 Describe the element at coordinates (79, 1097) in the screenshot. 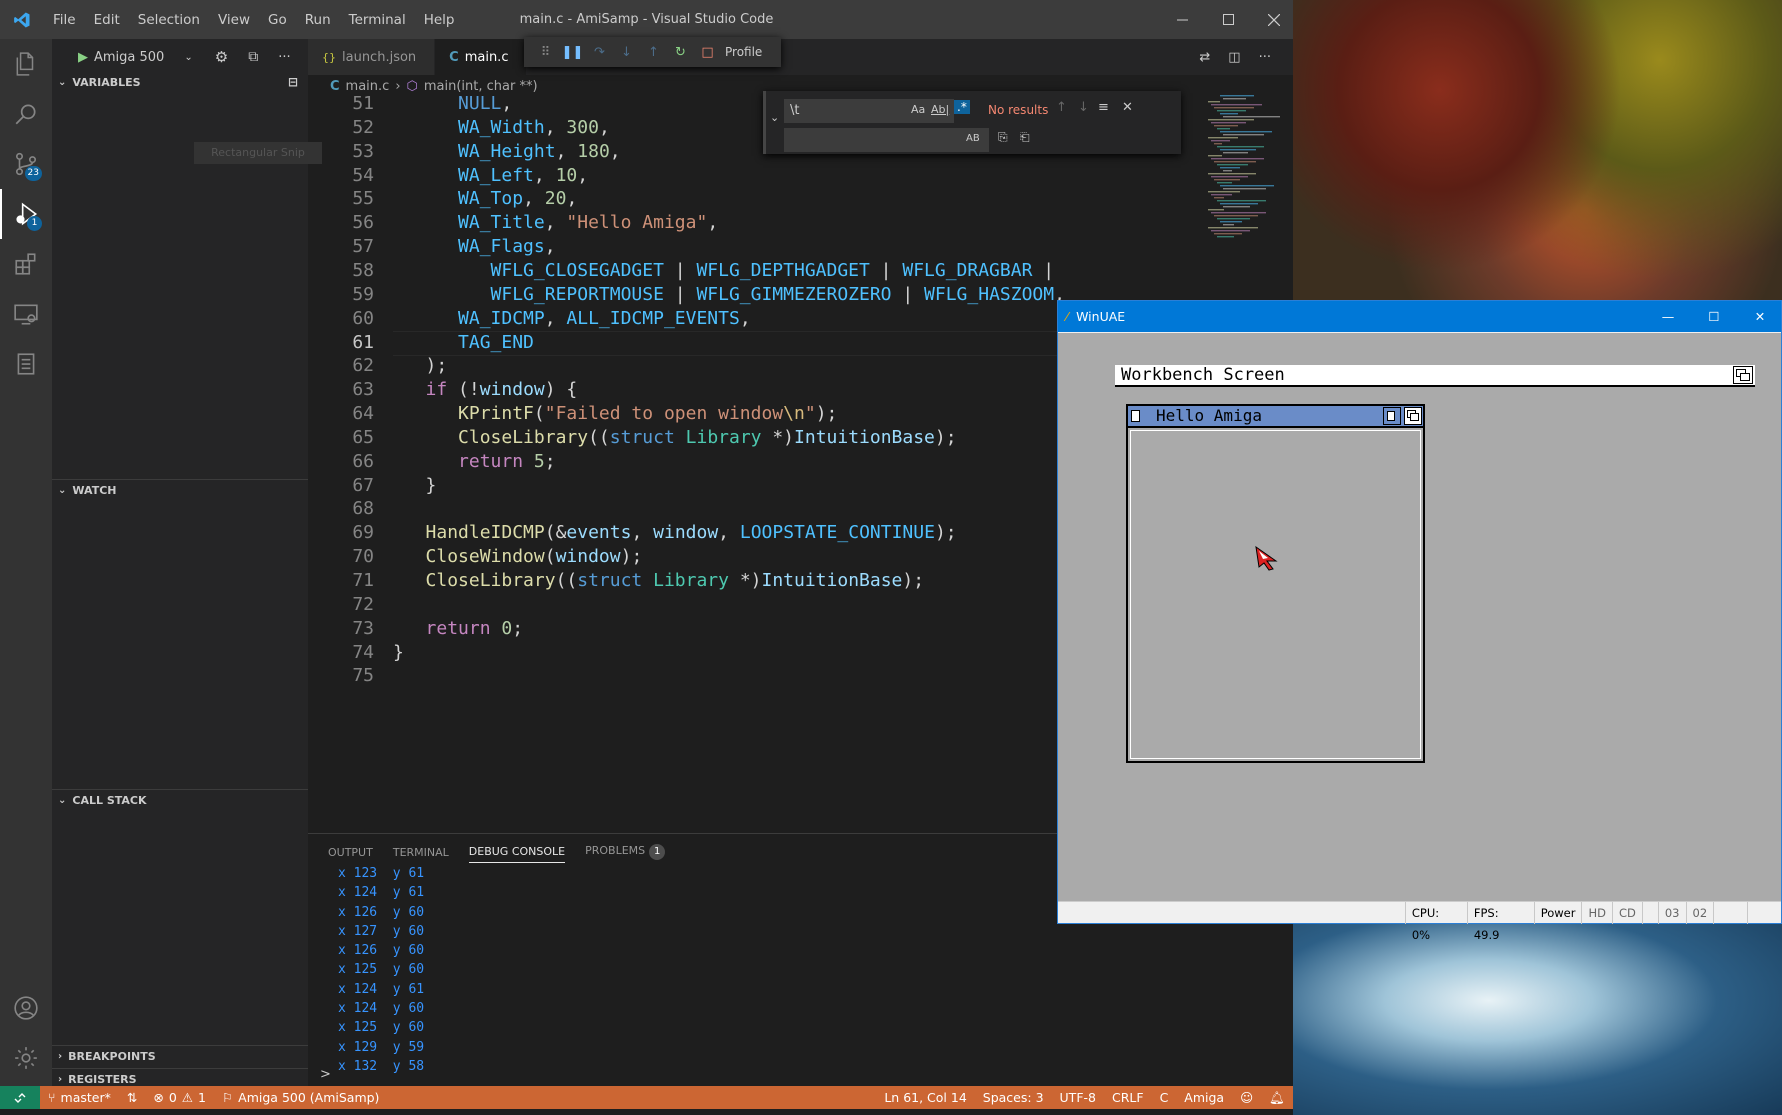

I see `branch-indicator: ⑂ master*` at that location.